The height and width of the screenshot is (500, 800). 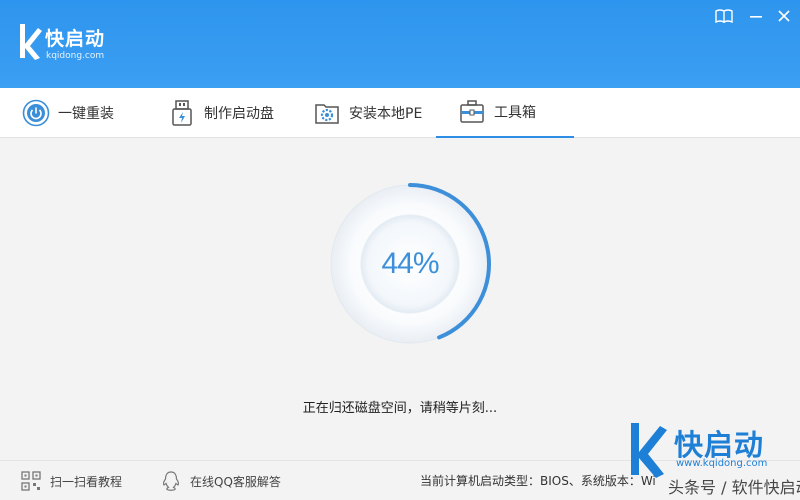 What do you see at coordinates (756, 16) in the screenshot?
I see `minimize-icon` at bounding box center [756, 16].